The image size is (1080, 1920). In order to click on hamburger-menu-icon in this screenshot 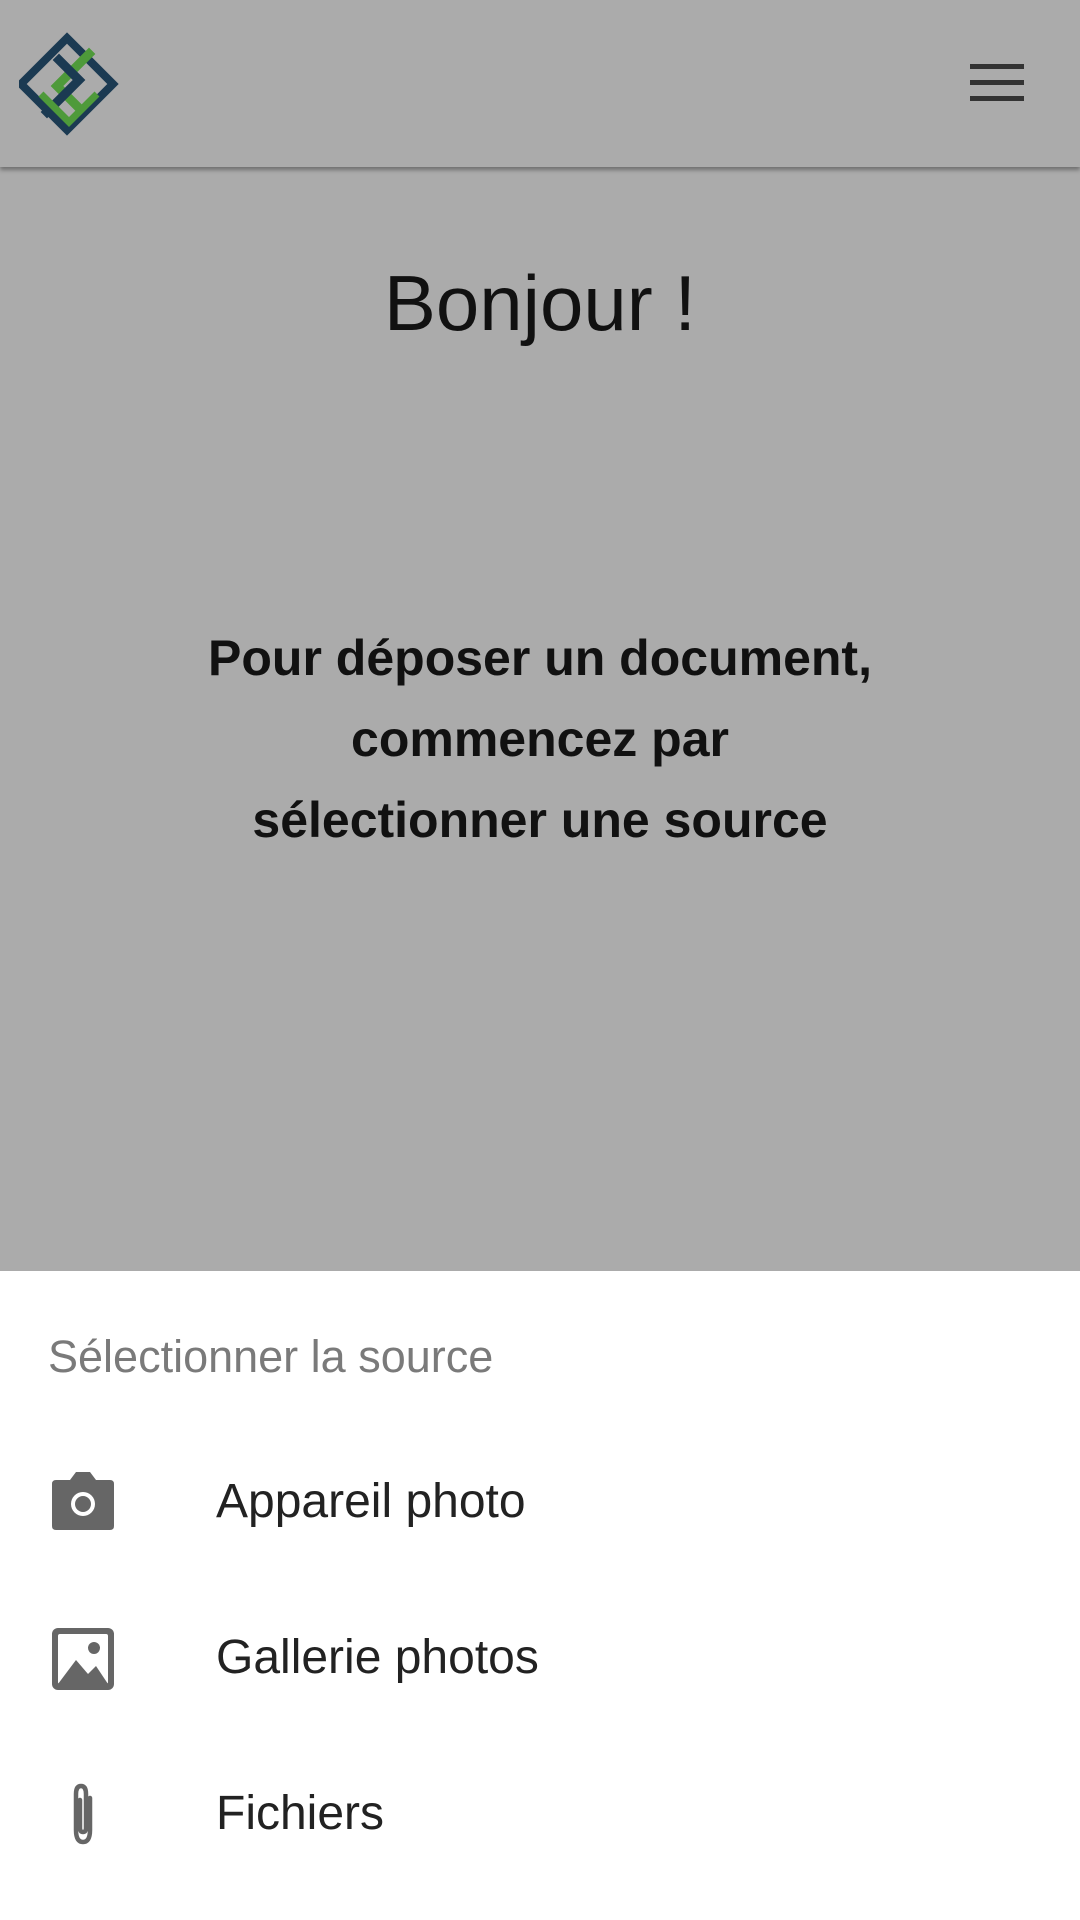, I will do `click(997, 84)`.